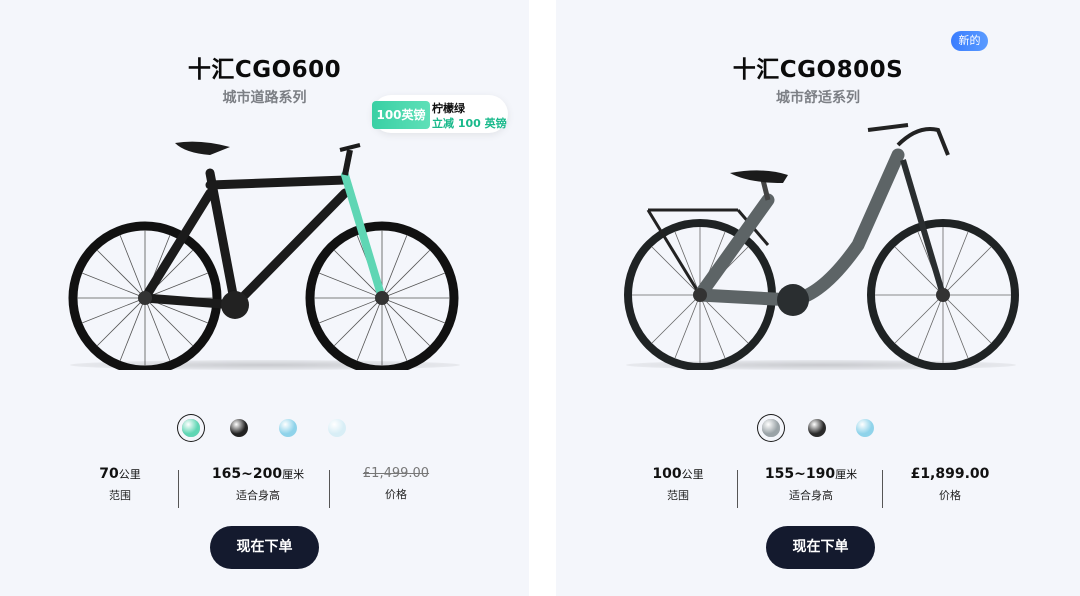 The height and width of the screenshot is (596, 1080). I want to click on spec-range: 70公里 范围, so click(120, 484).